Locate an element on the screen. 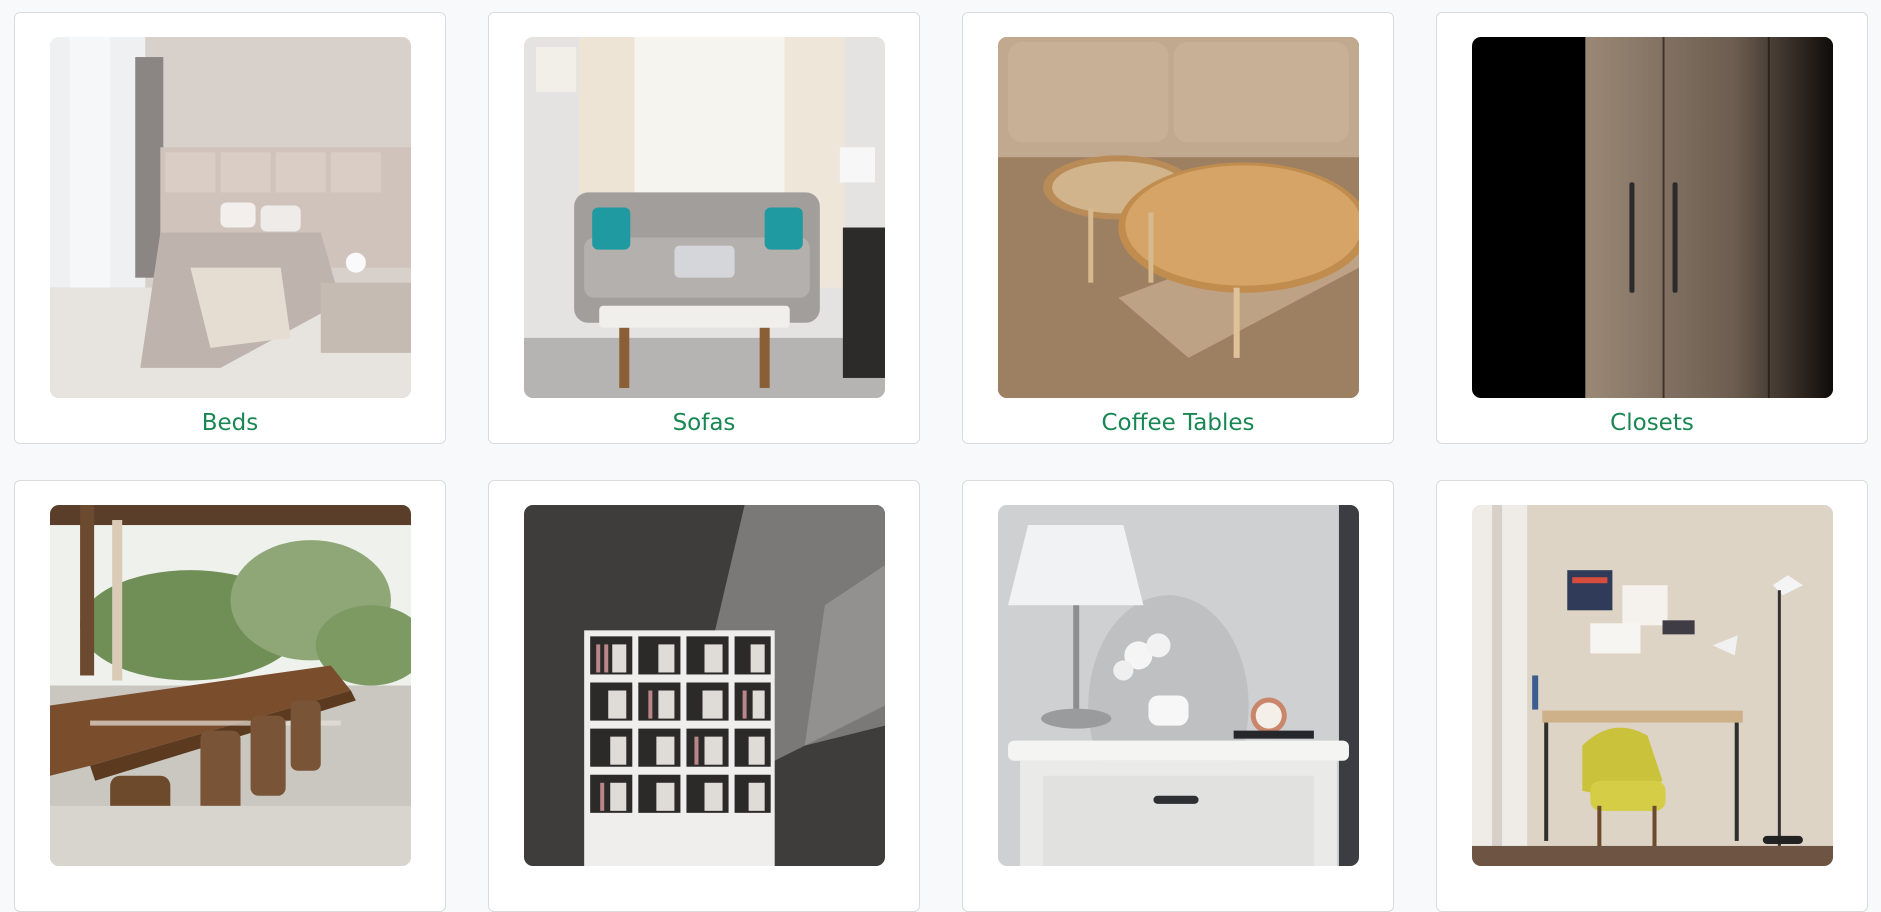  beds-image is located at coordinates (230, 217).